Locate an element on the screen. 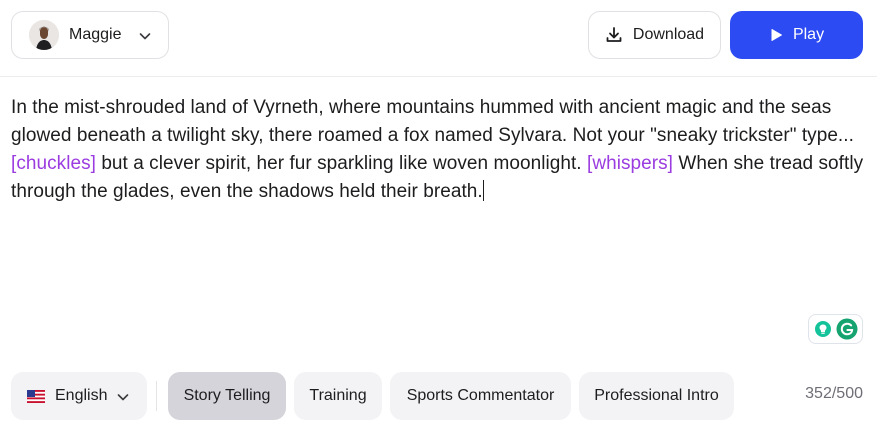  text-cursor is located at coordinates (483, 190).